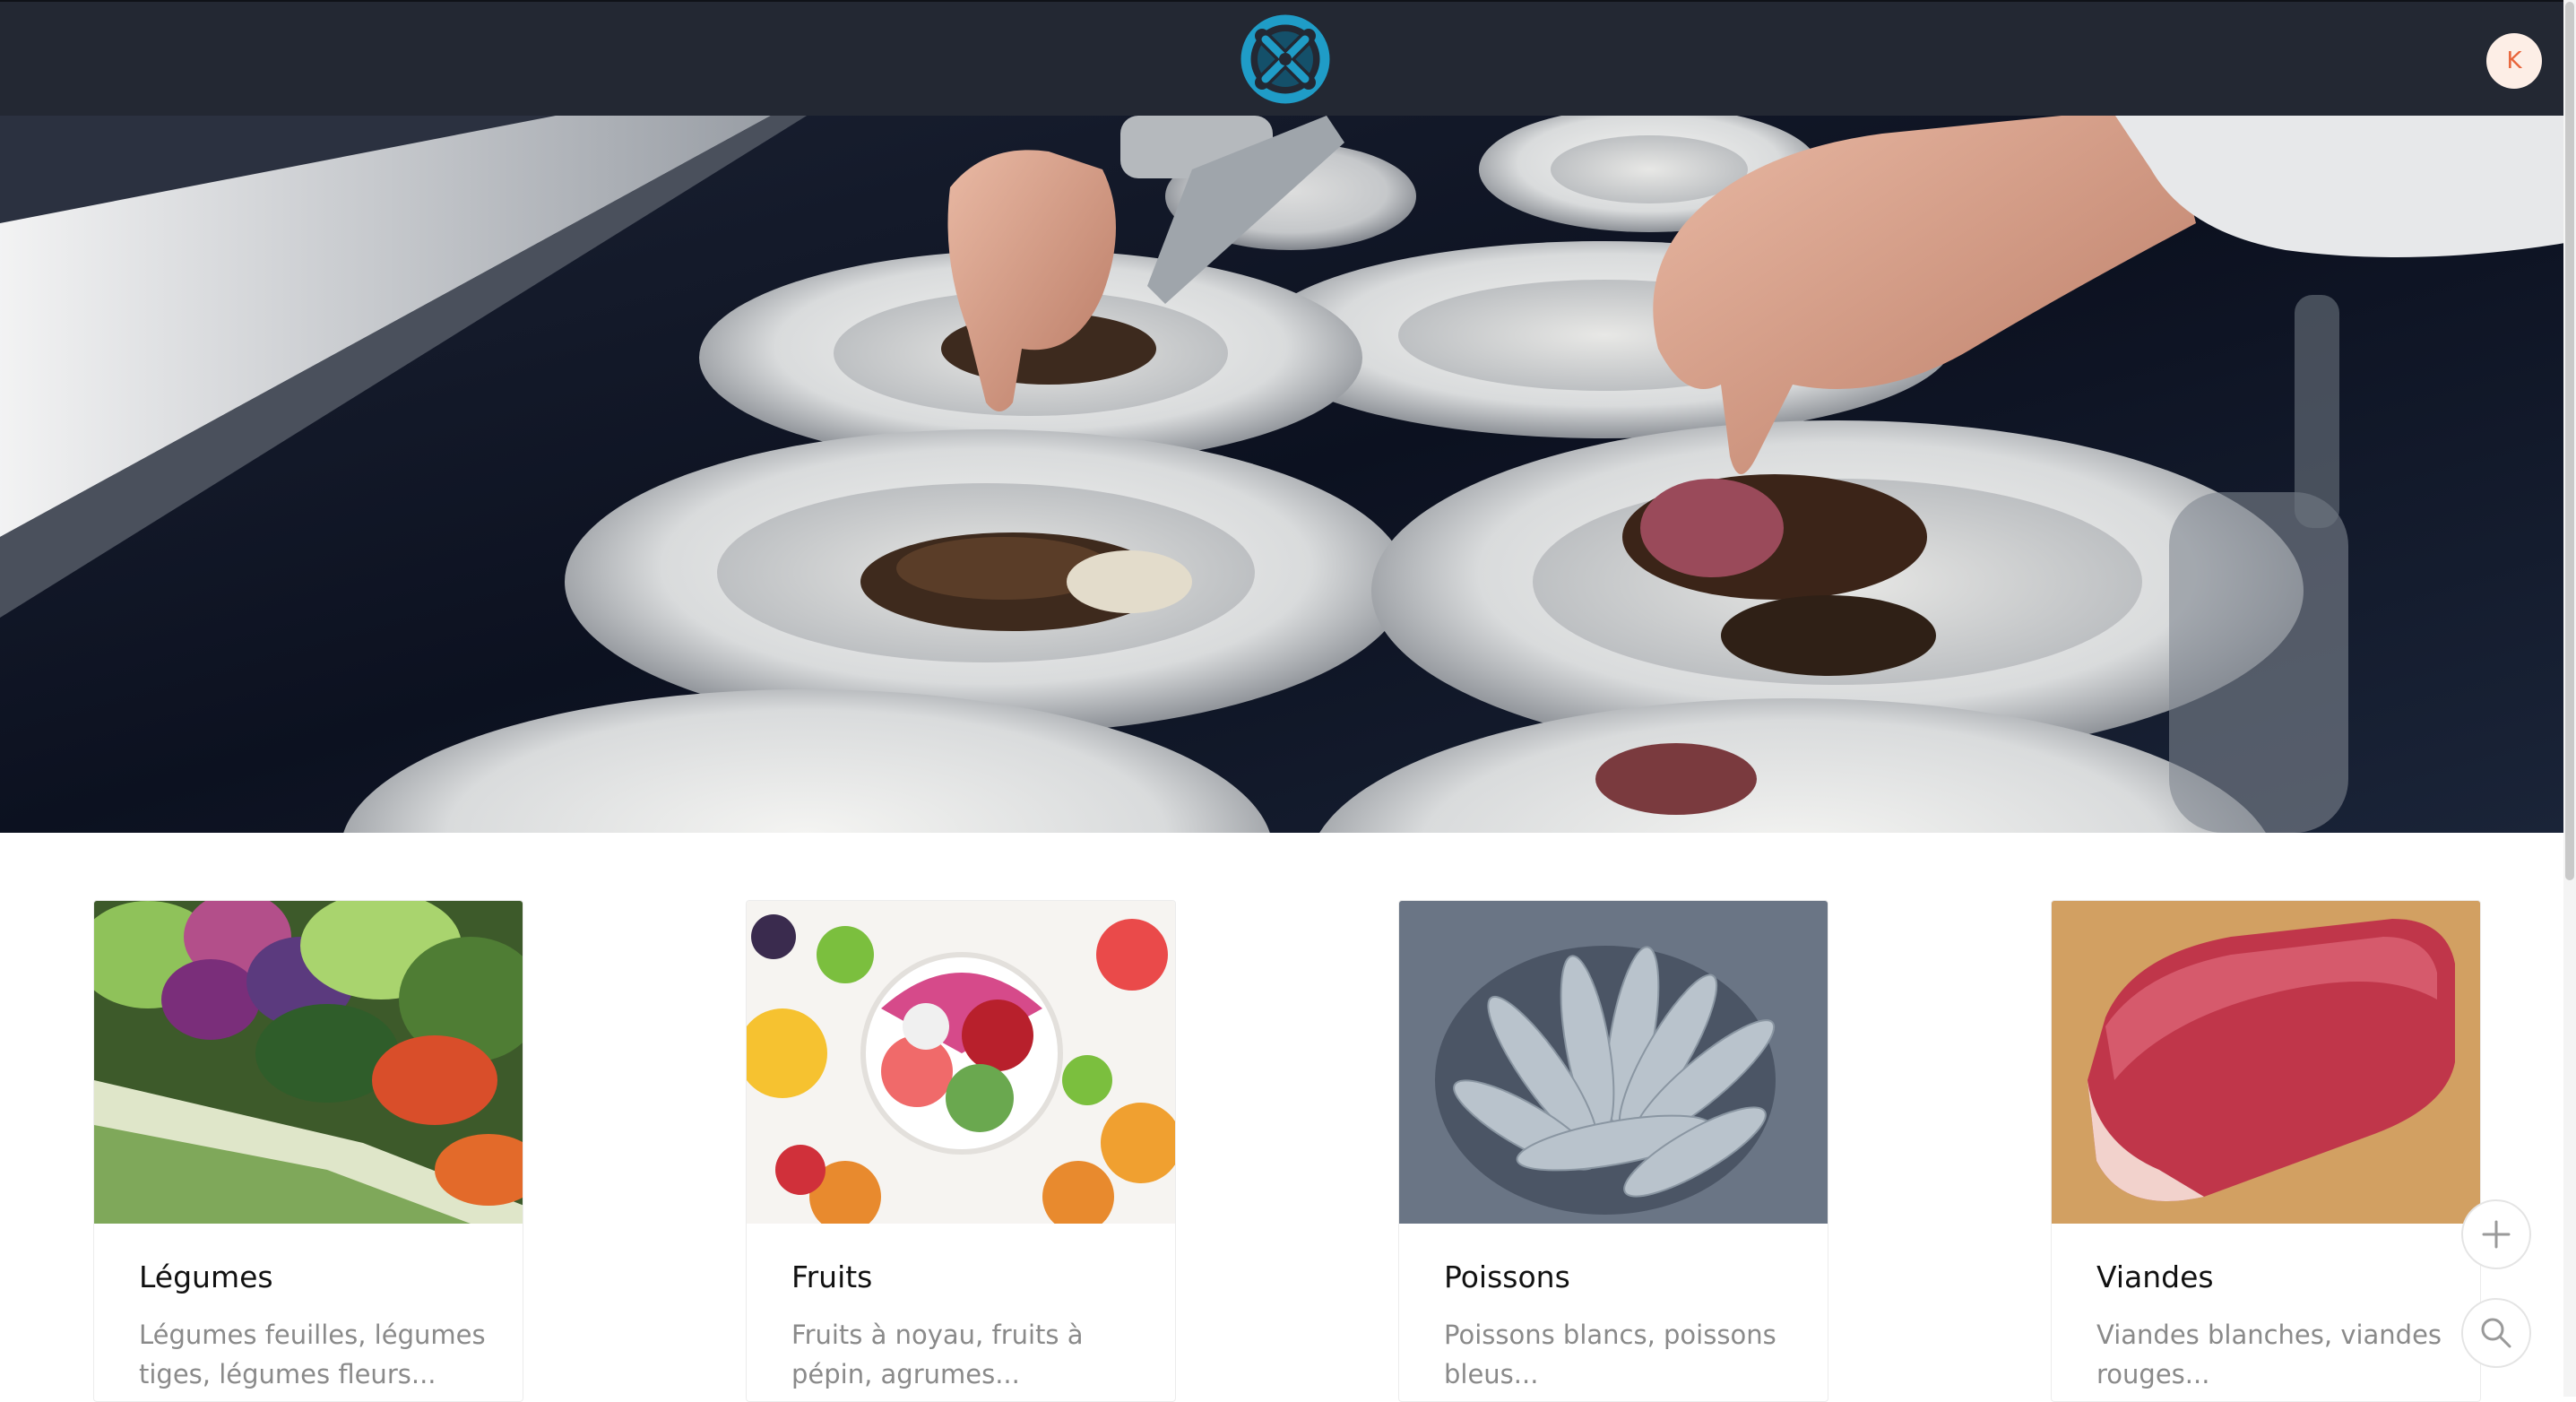 This screenshot has height=1402, width=2576. What do you see at coordinates (2266, 1062) in the screenshot?
I see `category-image-viandes` at bounding box center [2266, 1062].